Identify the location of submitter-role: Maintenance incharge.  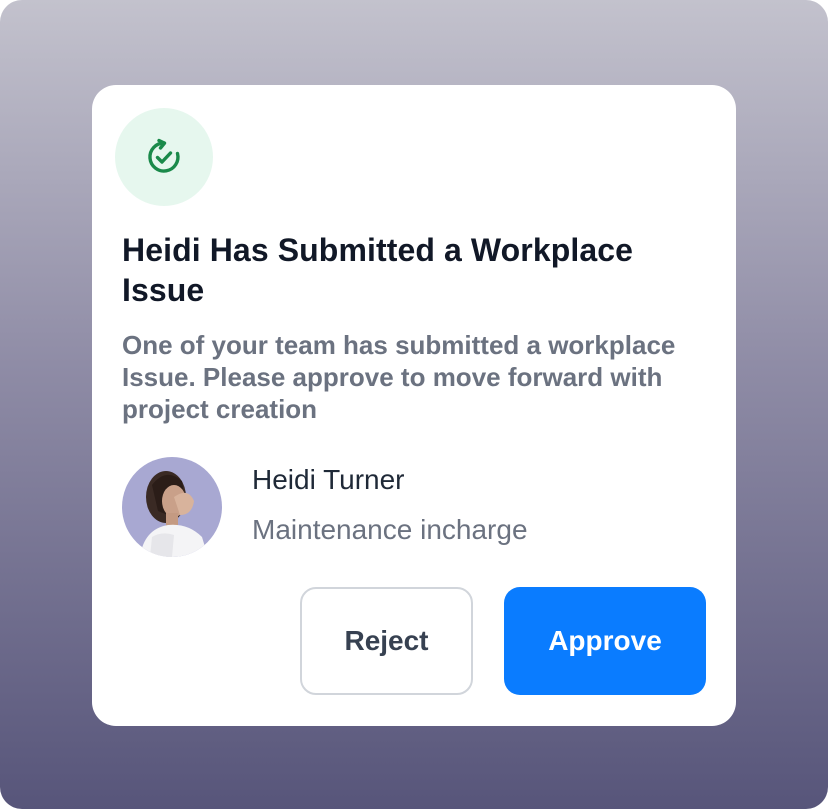
(390, 529).